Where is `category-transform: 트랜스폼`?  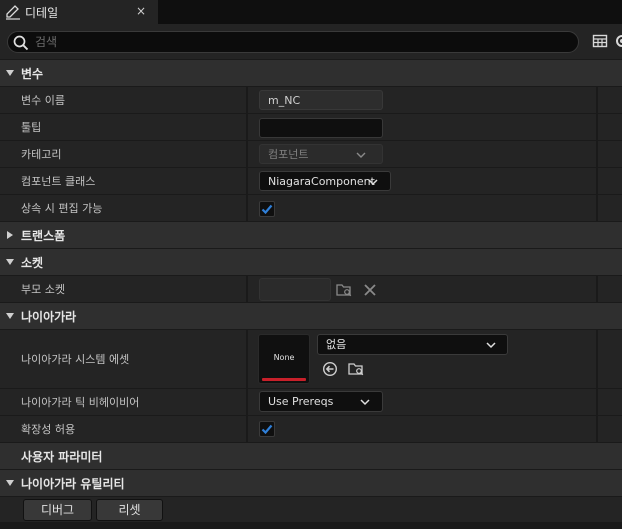 category-transform: 트랜스폼 is located at coordinates (311, 234).